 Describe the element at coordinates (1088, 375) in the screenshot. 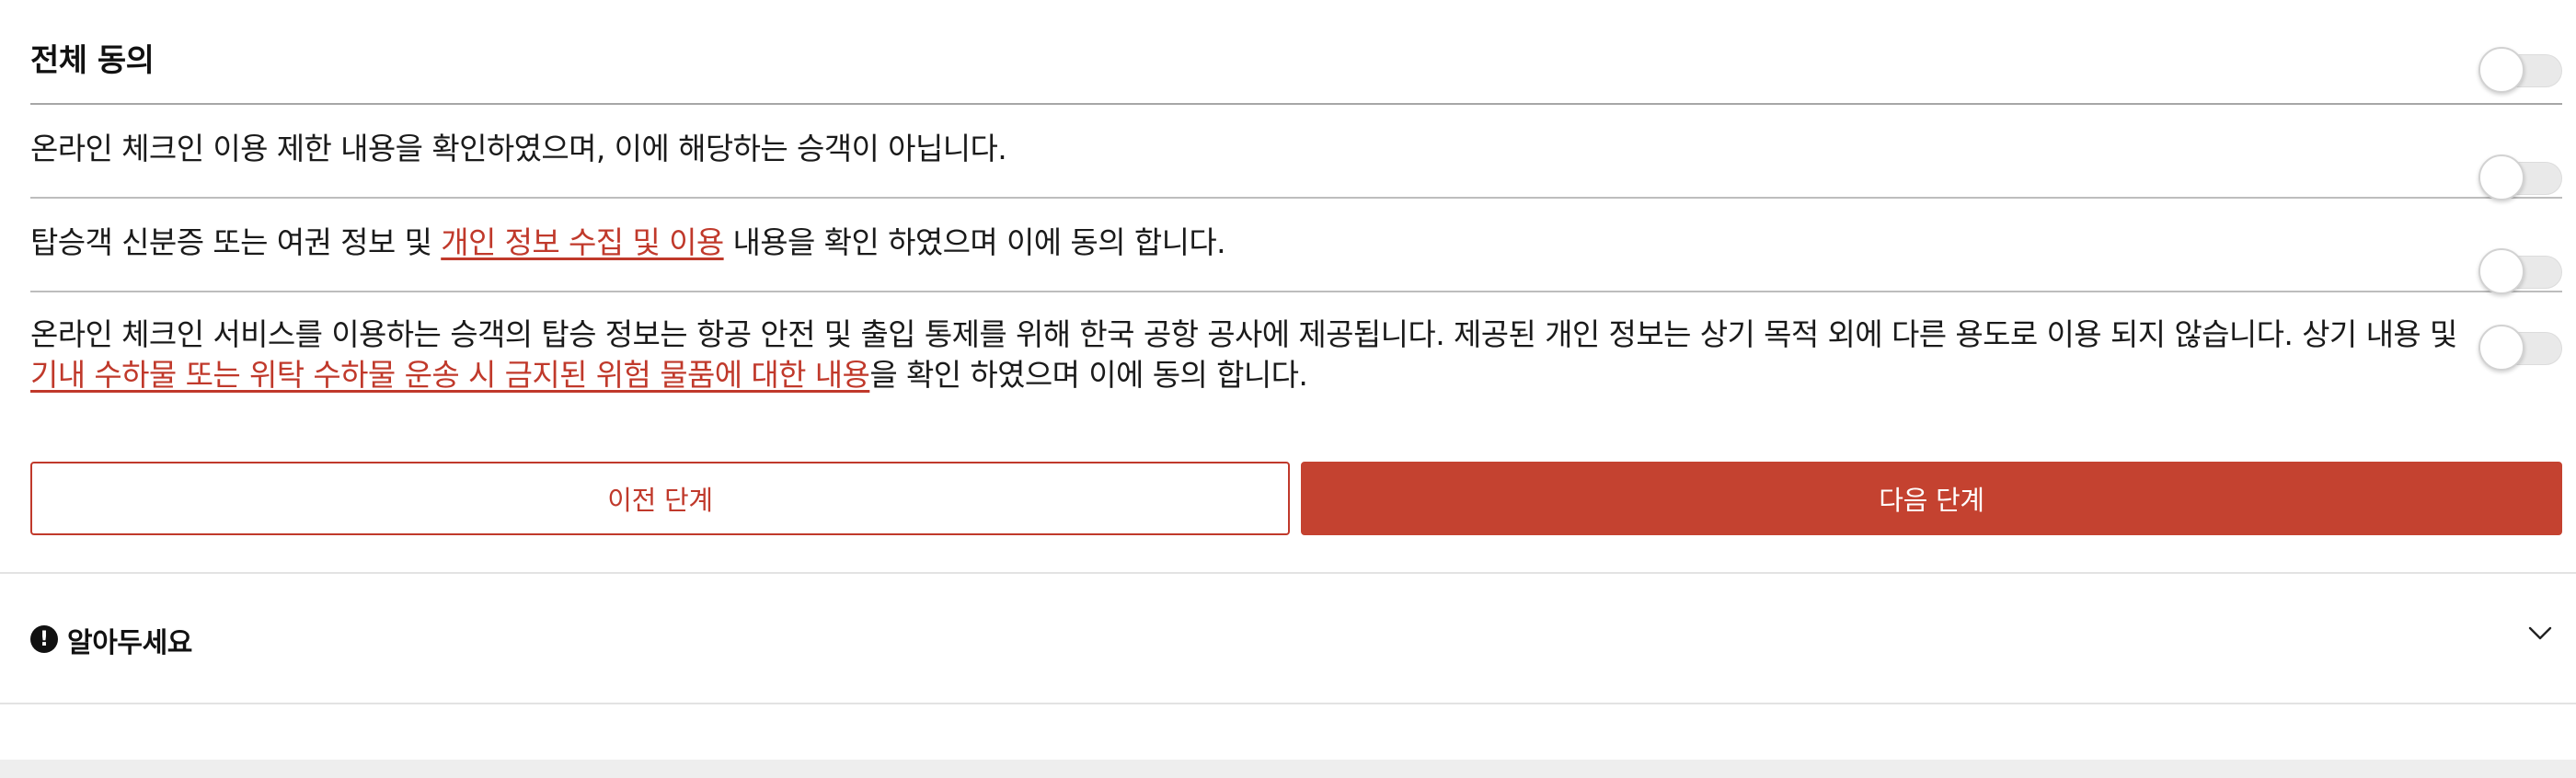

I see `agreement-text-part: 을 확인 하였으며 이에 동의 합니다.` at that location.